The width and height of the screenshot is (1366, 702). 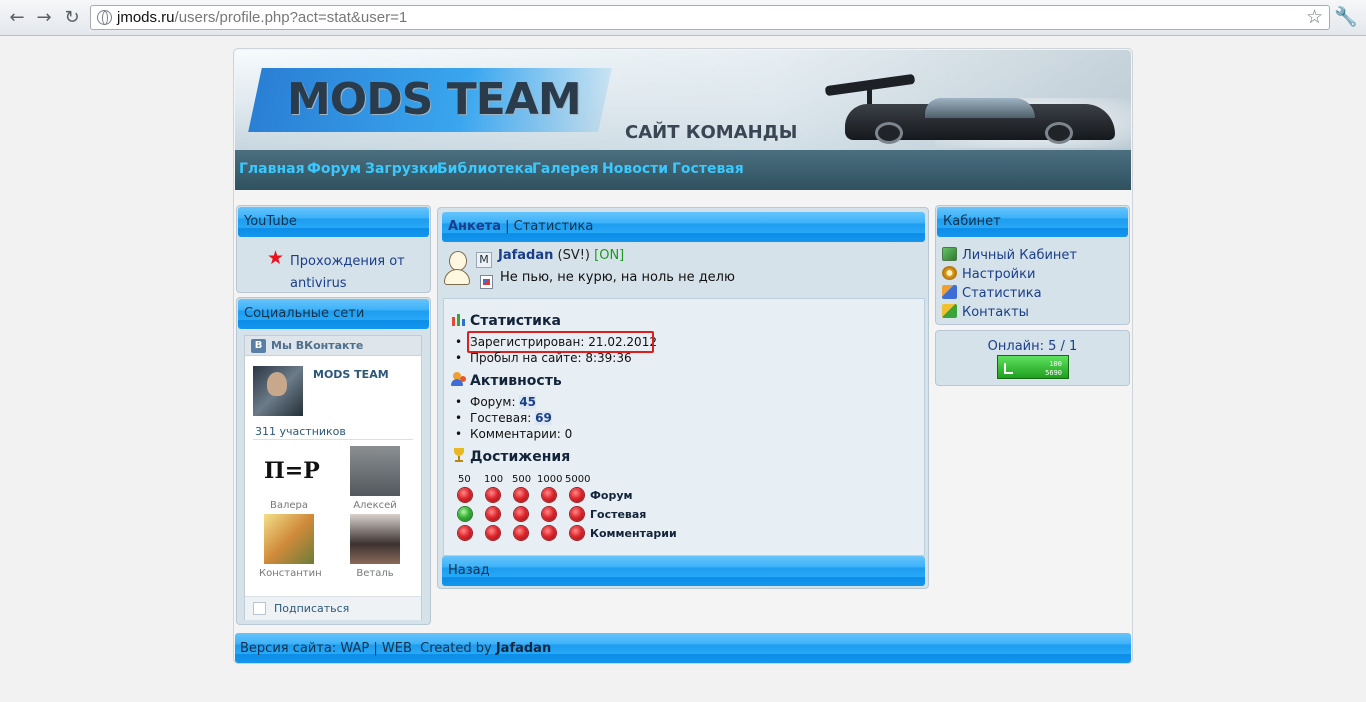 What do you see at coordinates (259, 608) in the screenshot?
I see `subscribe-checkbox` at bounding box center [259, 608].